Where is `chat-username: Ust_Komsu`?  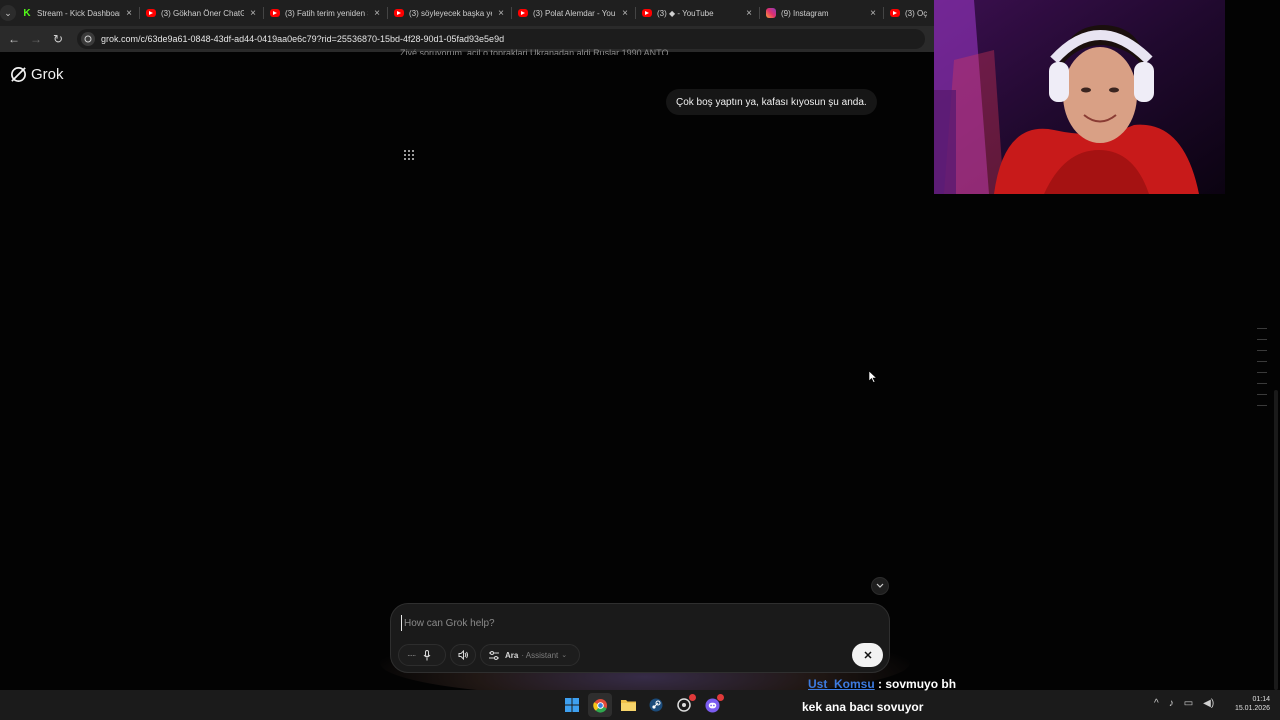 chat-username: Ust_Komsu is located at coordinates (841, 684).